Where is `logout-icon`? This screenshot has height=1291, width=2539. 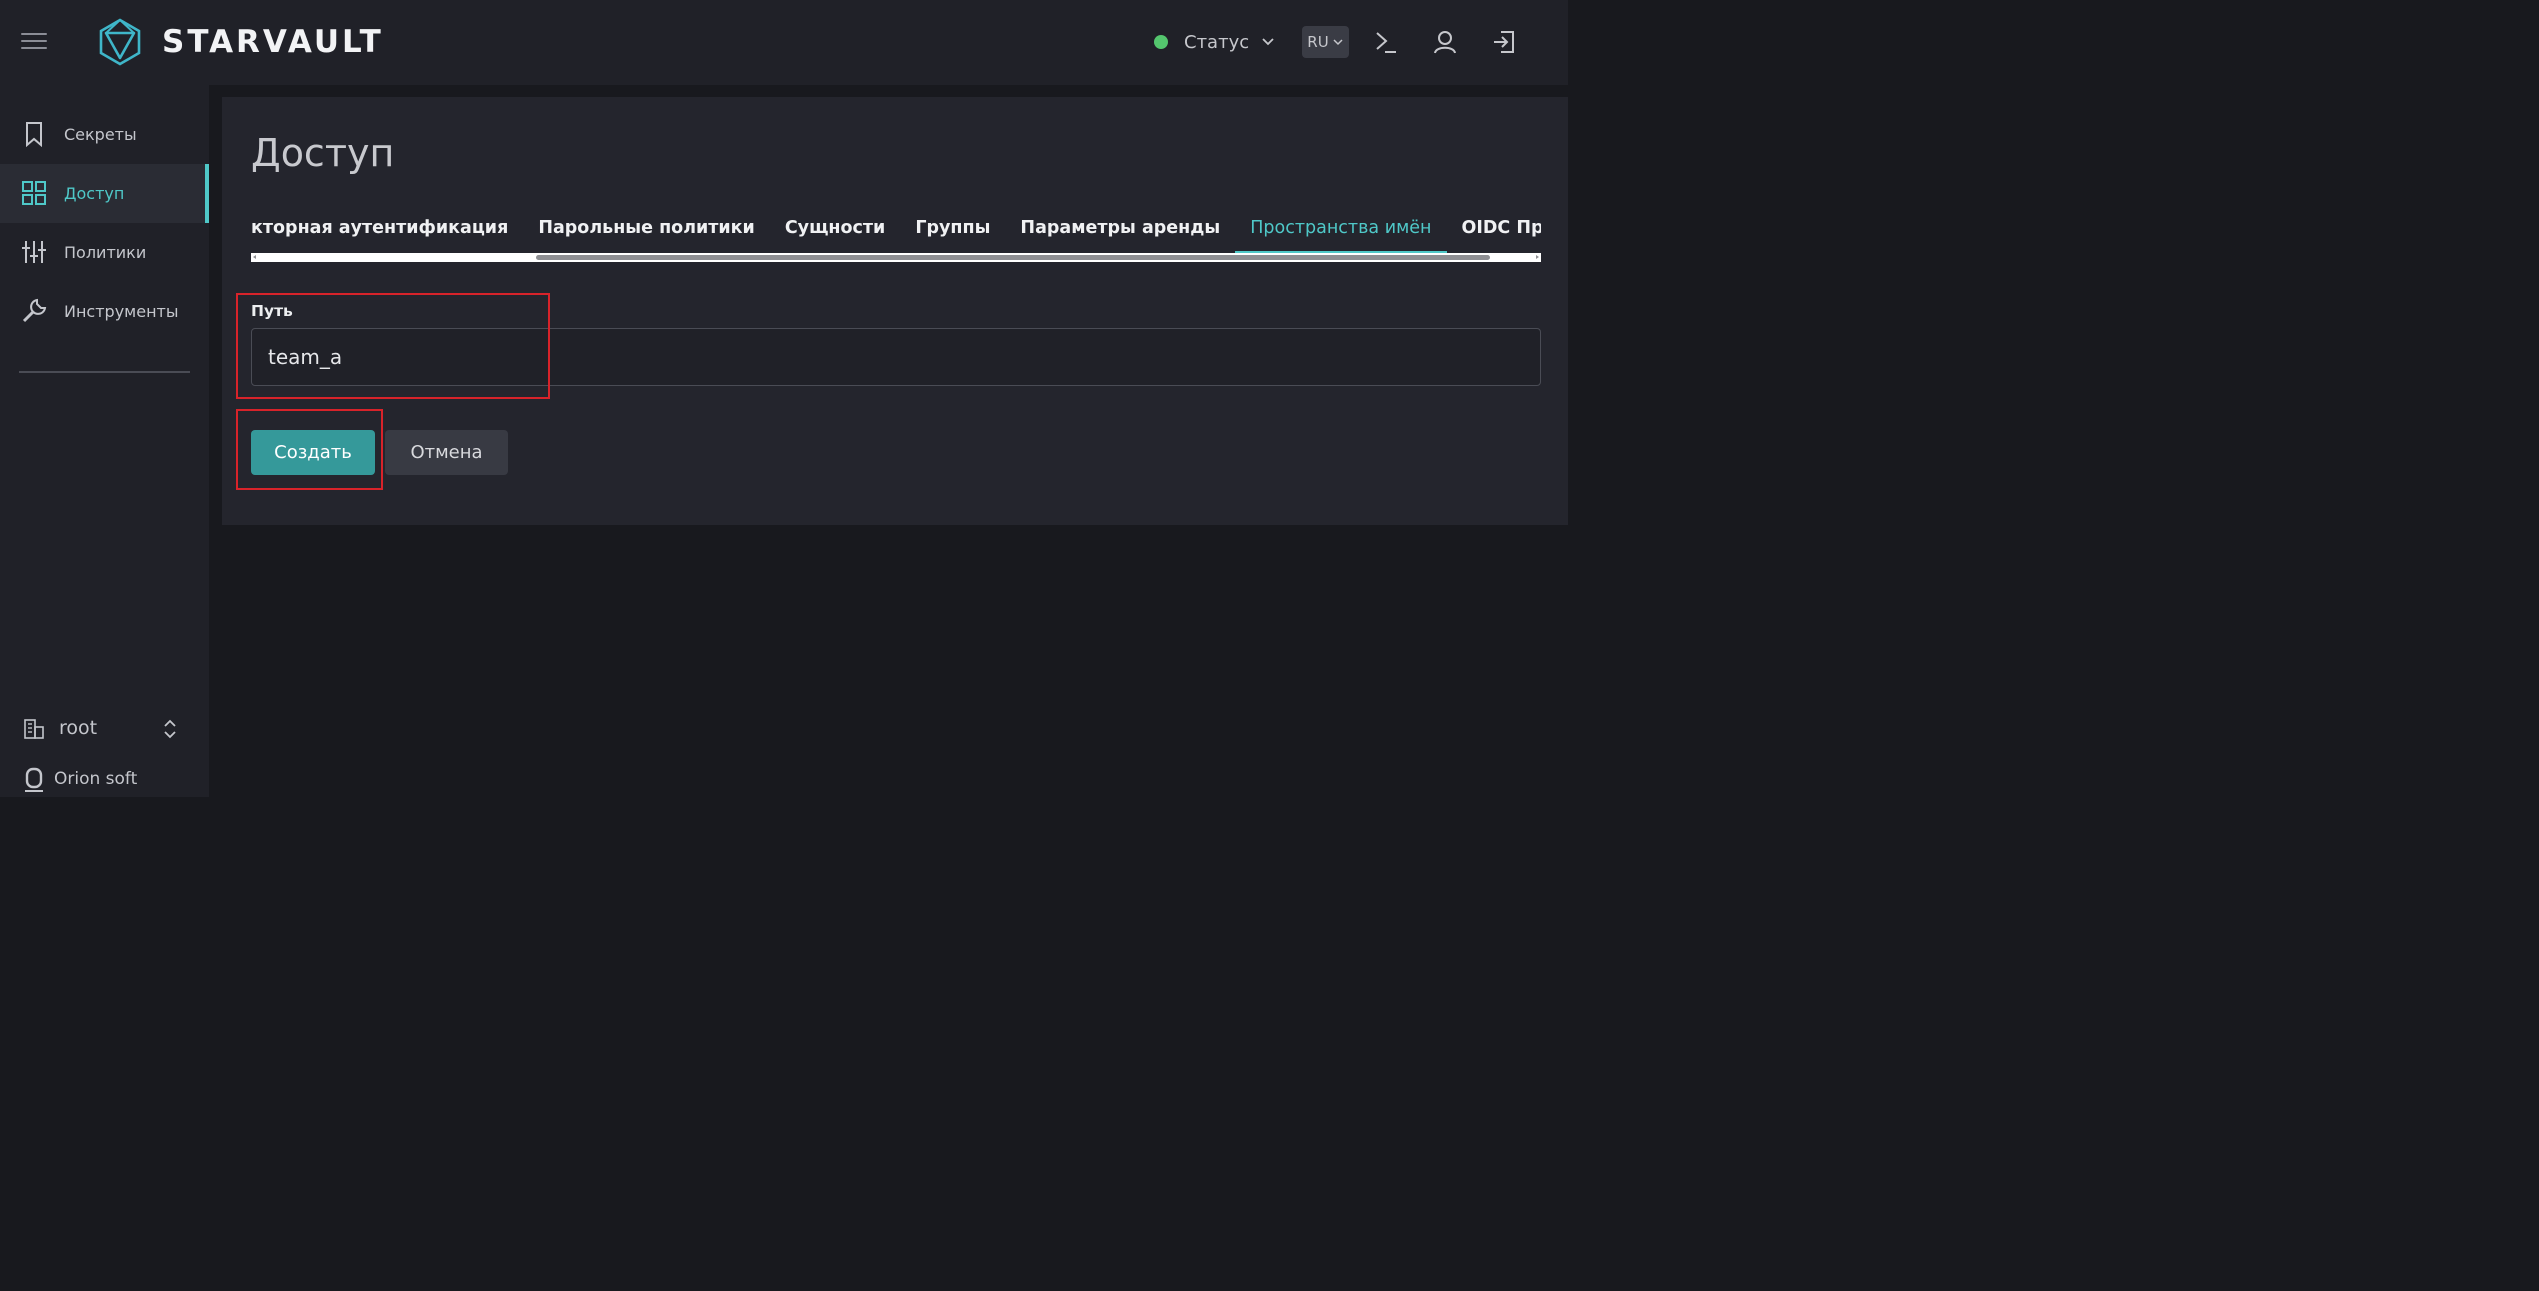
logout-icon is located at coordinates (1504, 42).